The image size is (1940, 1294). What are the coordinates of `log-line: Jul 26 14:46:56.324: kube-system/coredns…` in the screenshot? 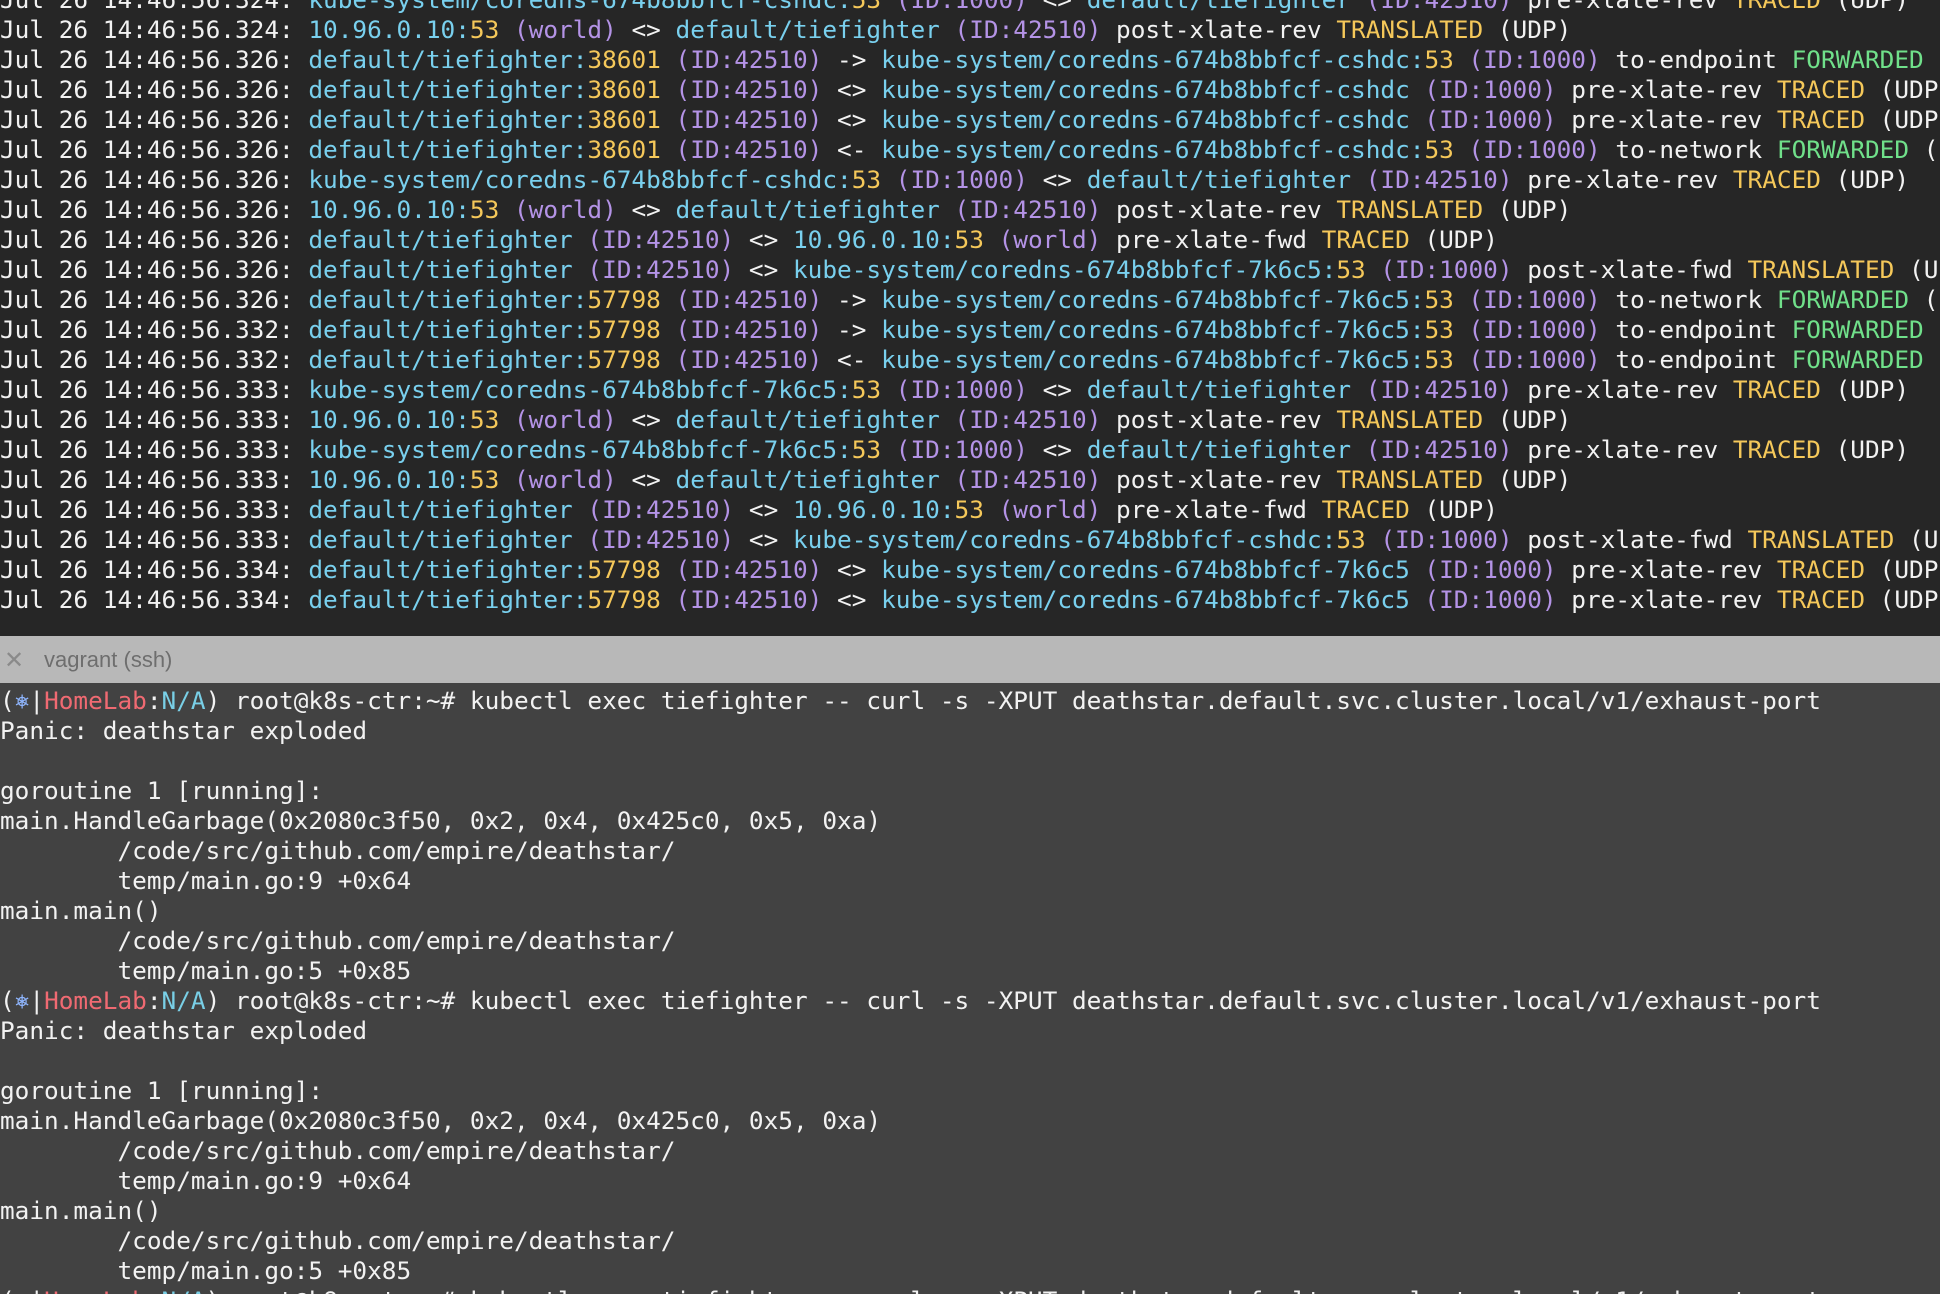 It's located at (970, 7).